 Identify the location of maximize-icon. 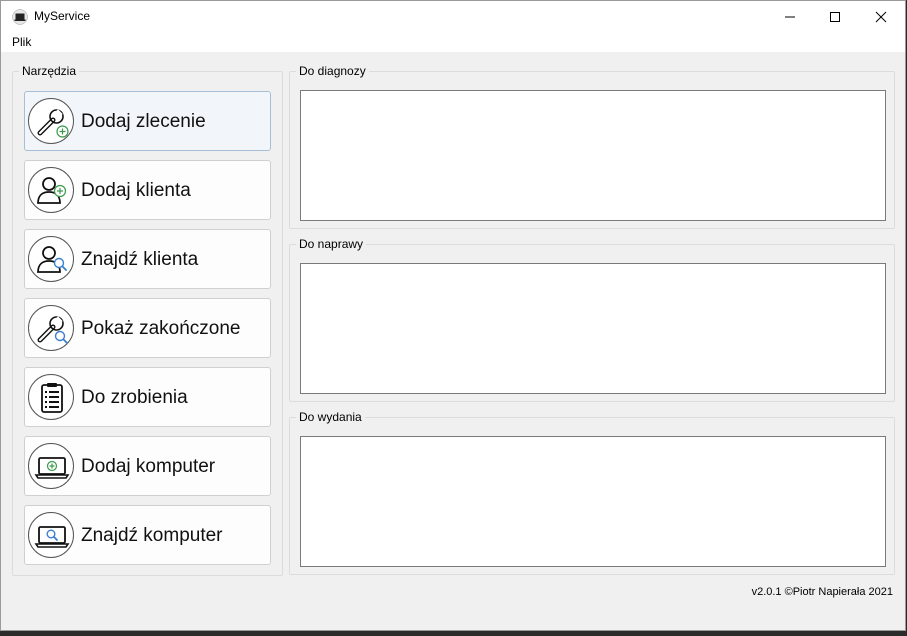
(835, 16).